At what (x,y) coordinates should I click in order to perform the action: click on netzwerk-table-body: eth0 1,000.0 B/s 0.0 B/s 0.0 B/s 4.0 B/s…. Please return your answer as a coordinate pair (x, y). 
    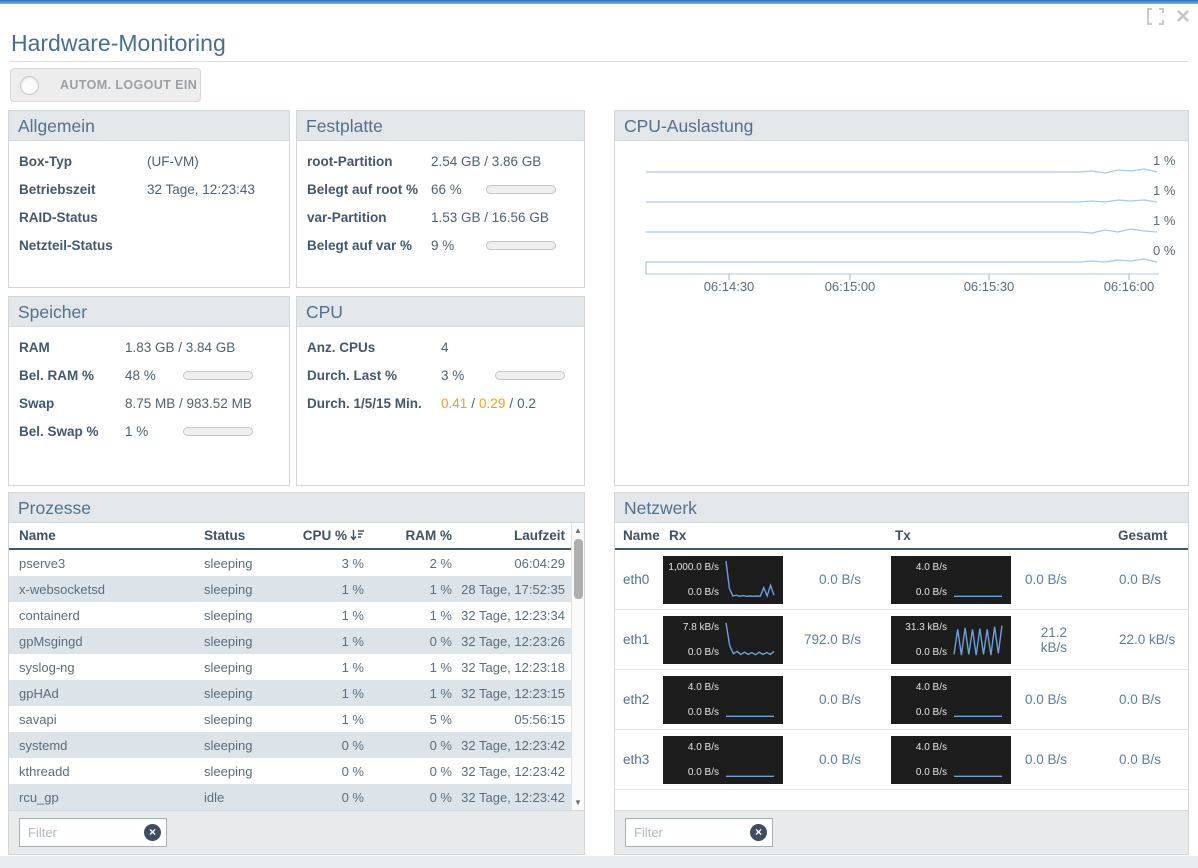
    Looking at the image, I should click on (901, 670).